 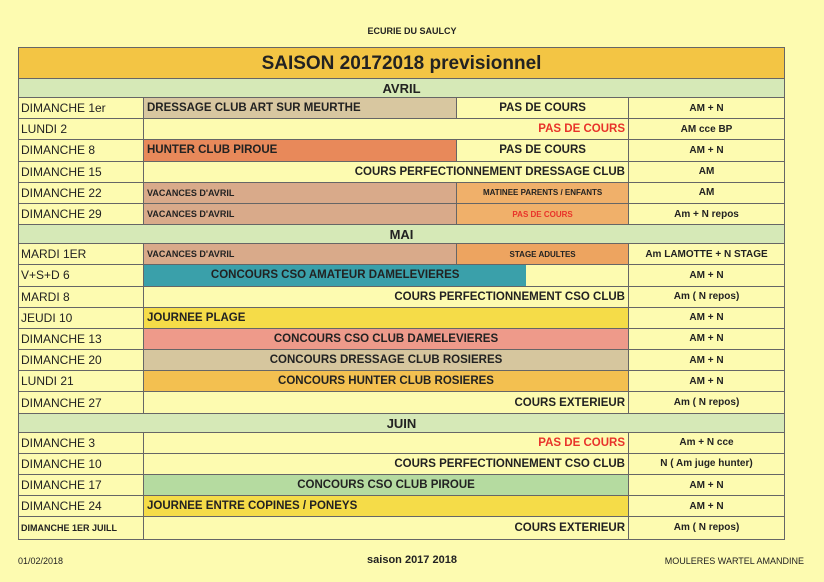 I want to click on organization-title: ECURIE DU SAULCY, so click(x=412, y=31).